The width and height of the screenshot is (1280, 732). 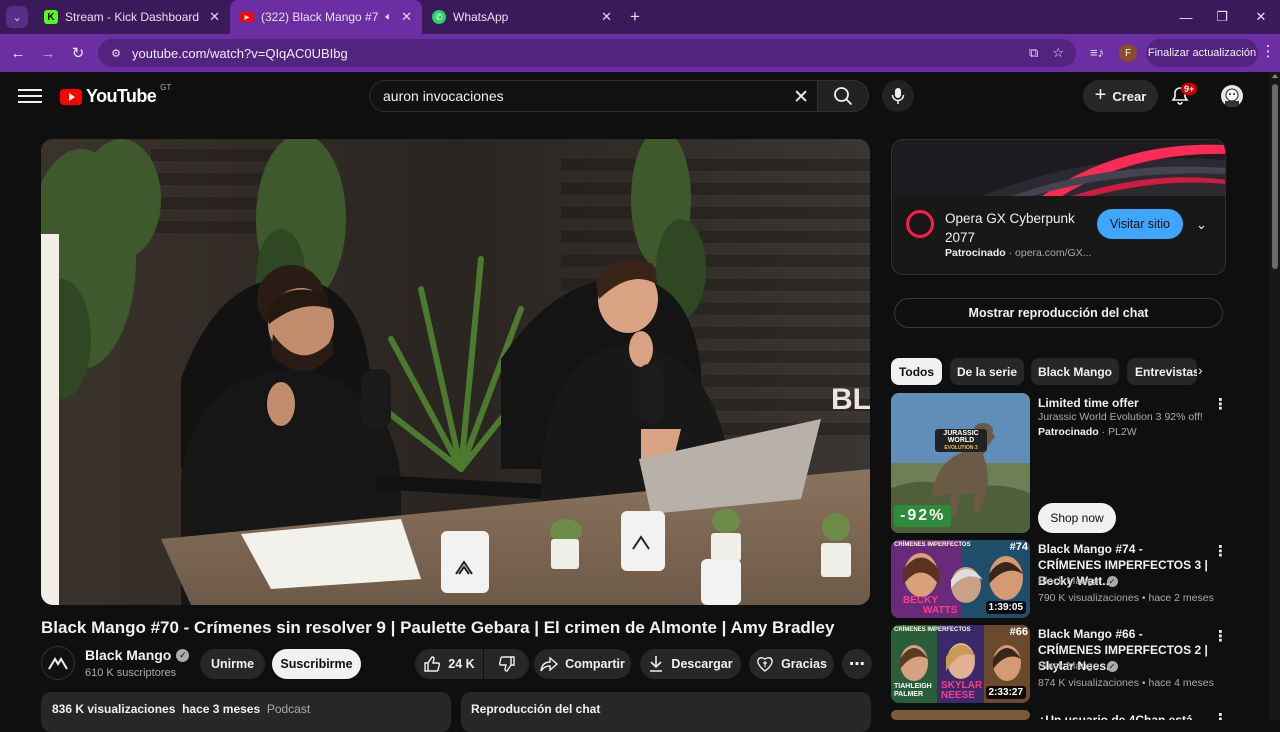 I want to click on promo-more-icon: ⋮, so click(x=1220, y=404).